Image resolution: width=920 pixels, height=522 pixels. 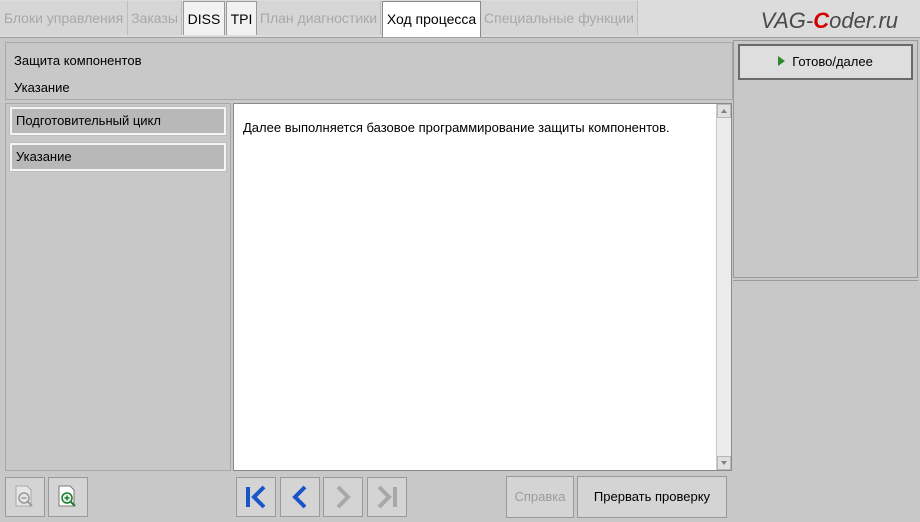 What do you see at coordinates (366, 496) in the screenshot?
I see `bottom-toolbar: Справка Прервать проверку` at bounding box center [366, 496].